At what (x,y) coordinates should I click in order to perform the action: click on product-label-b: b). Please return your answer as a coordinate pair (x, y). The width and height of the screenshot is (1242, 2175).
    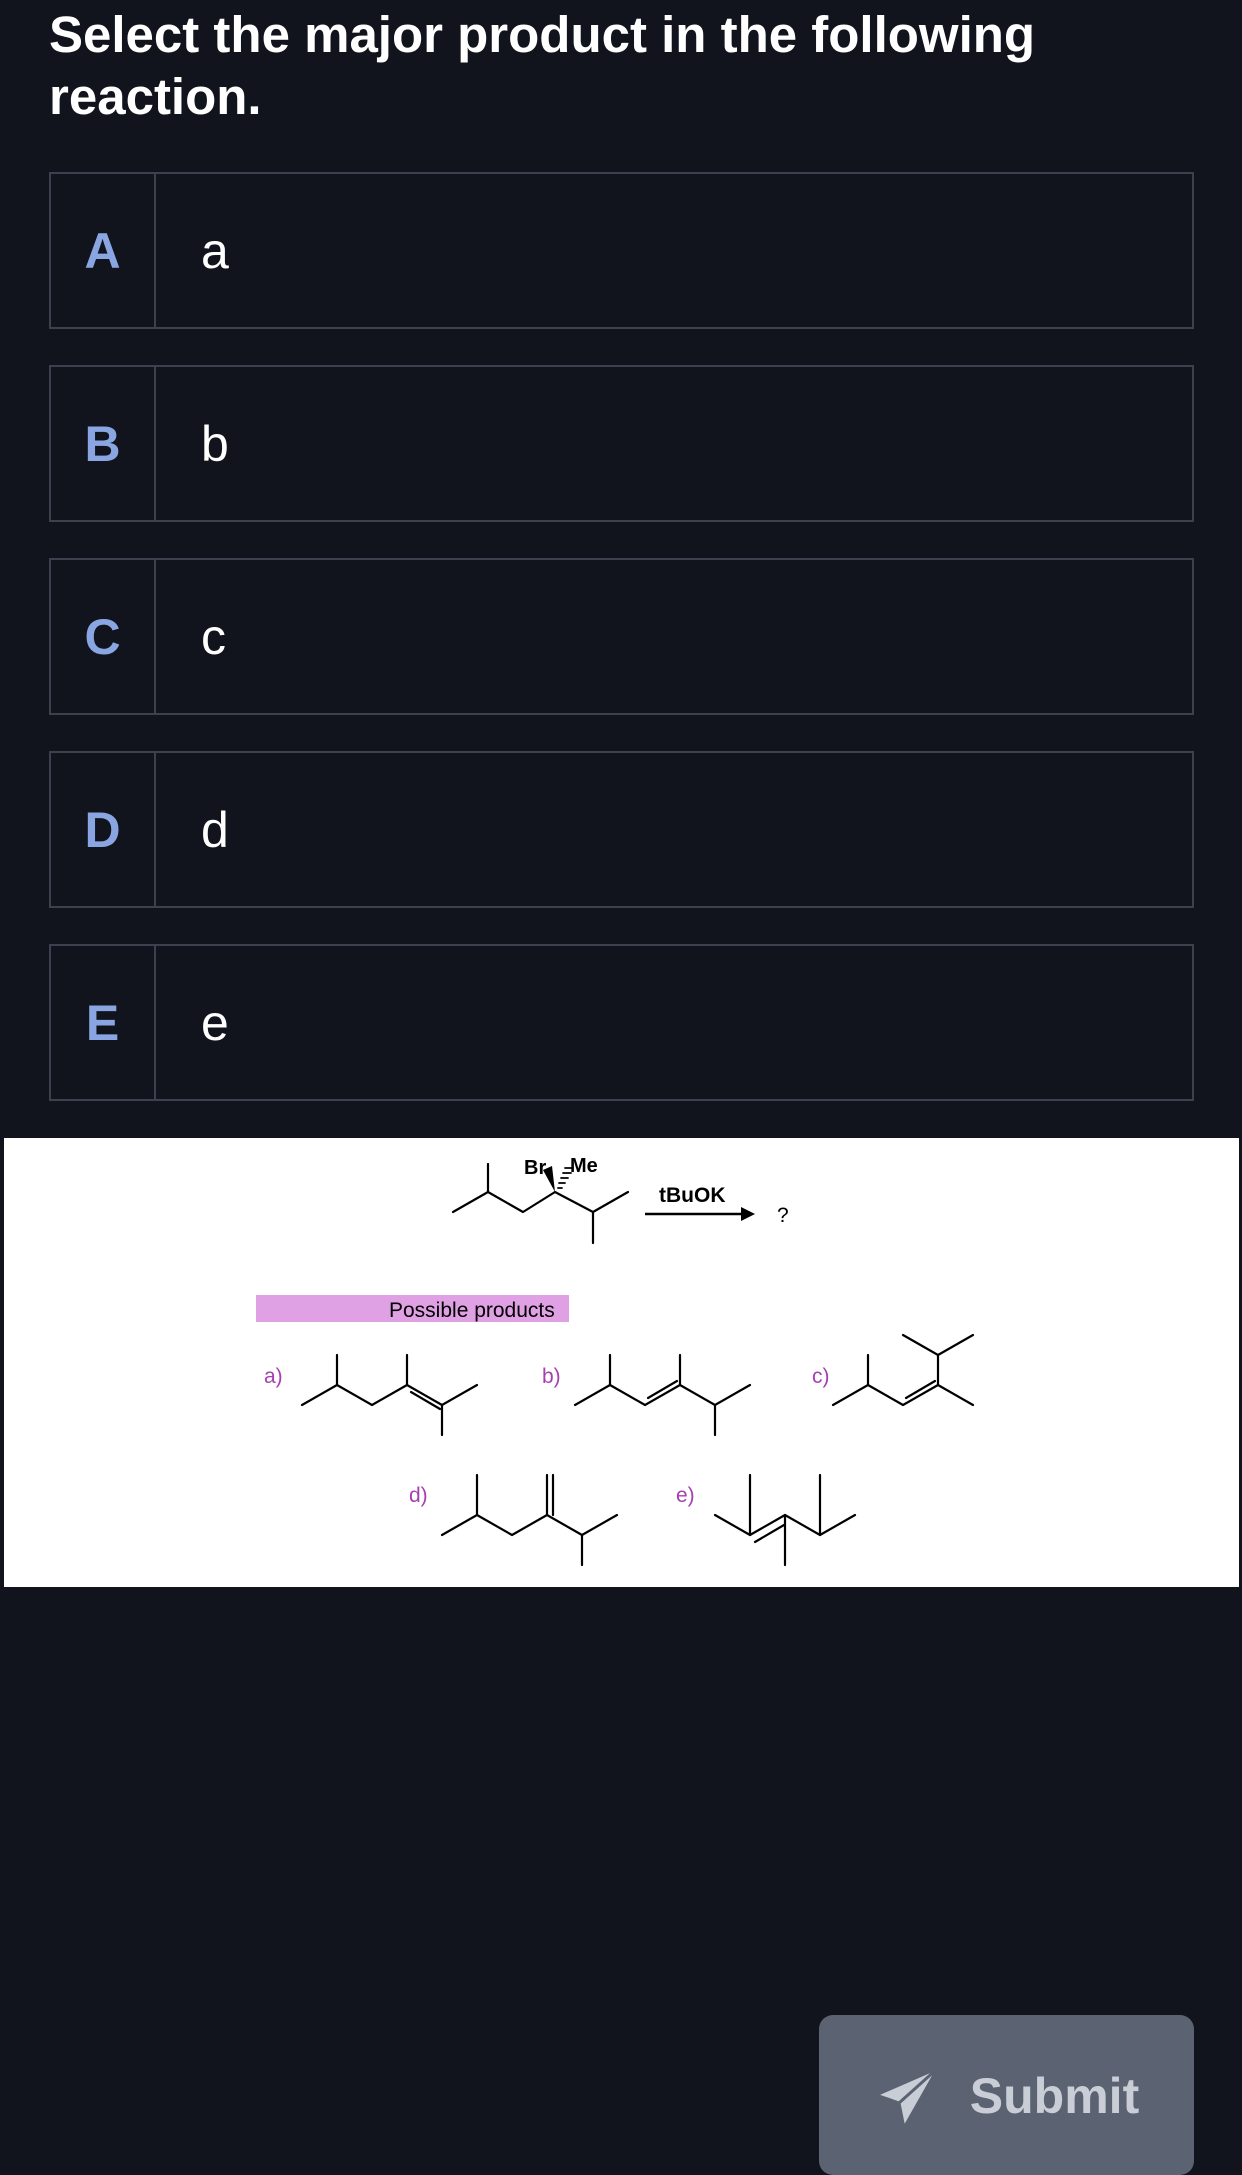
    Looking at the image, I should click on (551, 1376).